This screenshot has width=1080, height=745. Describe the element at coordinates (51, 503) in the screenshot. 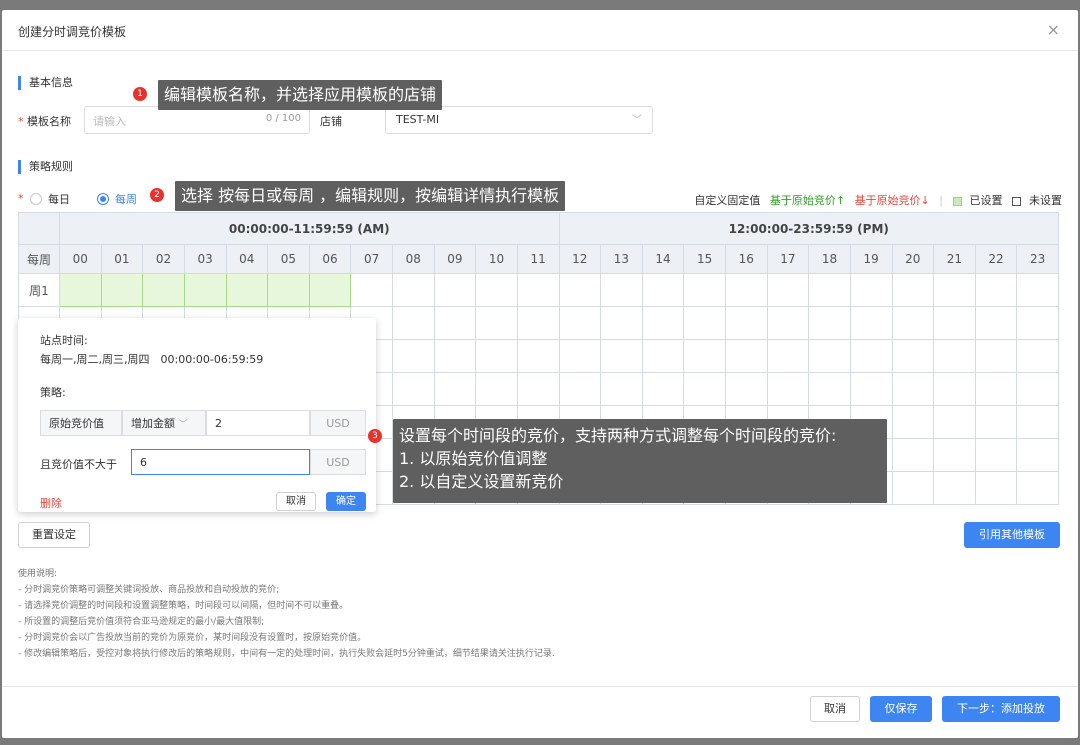

I see `delete-link: 删除` at that location.